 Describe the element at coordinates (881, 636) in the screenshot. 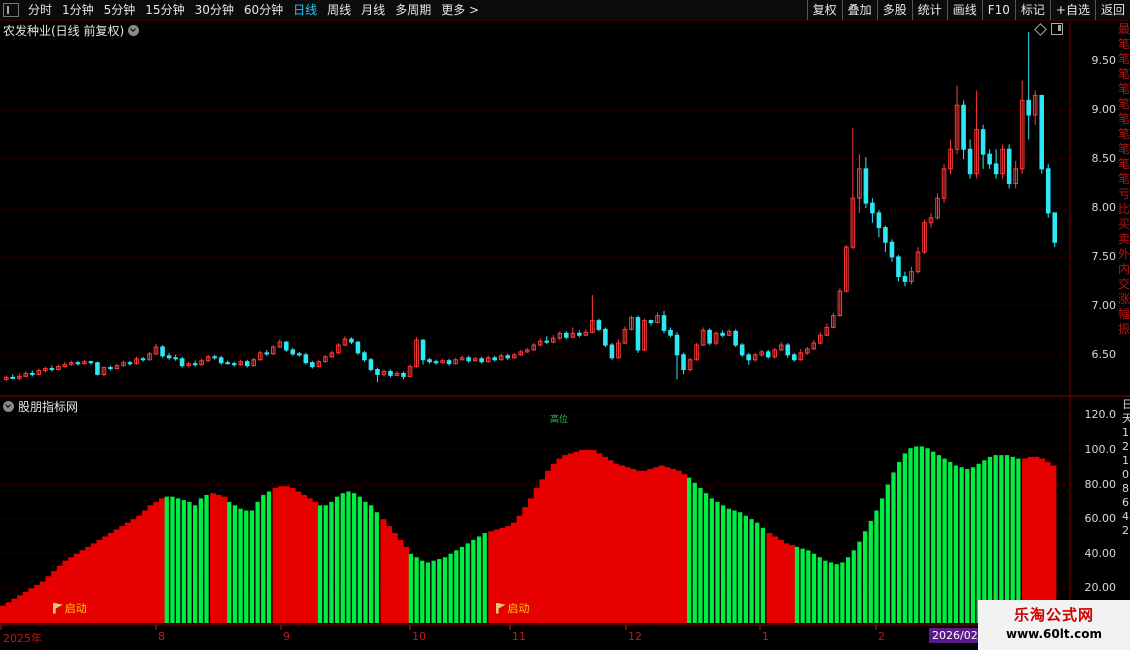

I see `date-tick-label: 2` at that location.